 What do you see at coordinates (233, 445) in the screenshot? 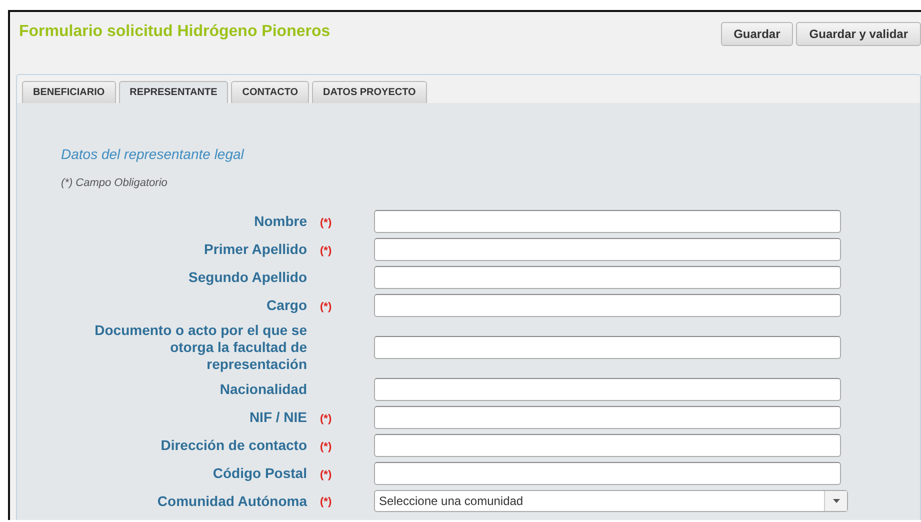
I see `field-label: Dirección de contacto` at bounding box center [233, 445].